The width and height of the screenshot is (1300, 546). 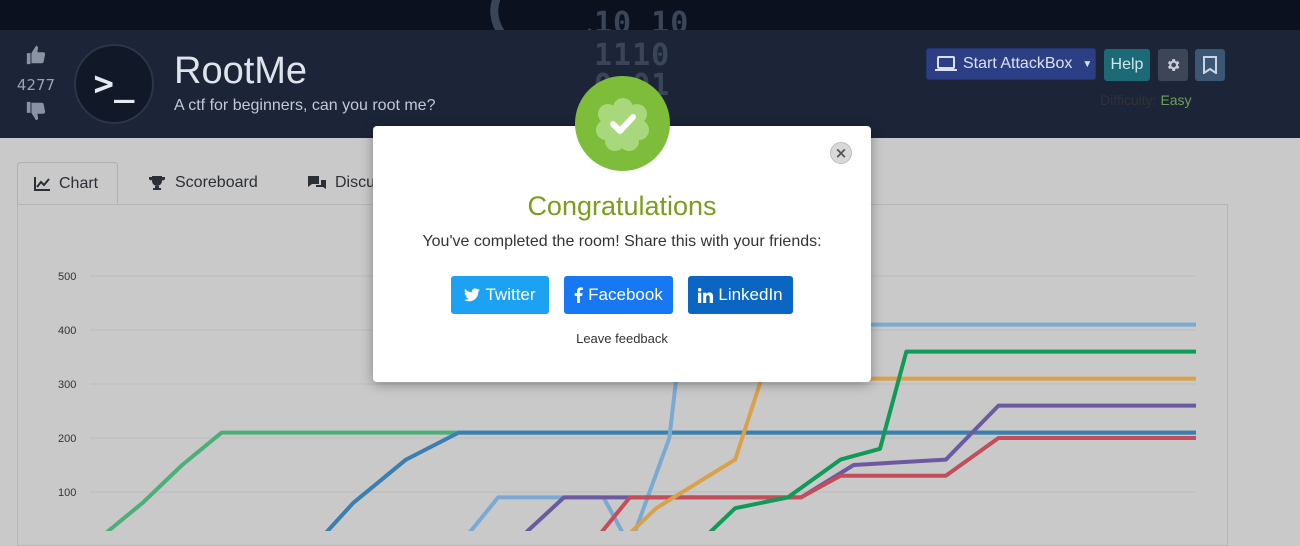 What do you see at coordinates (578, 295) in the screenshot?
I see `facebook-icon` at bounding box center [578, 295].